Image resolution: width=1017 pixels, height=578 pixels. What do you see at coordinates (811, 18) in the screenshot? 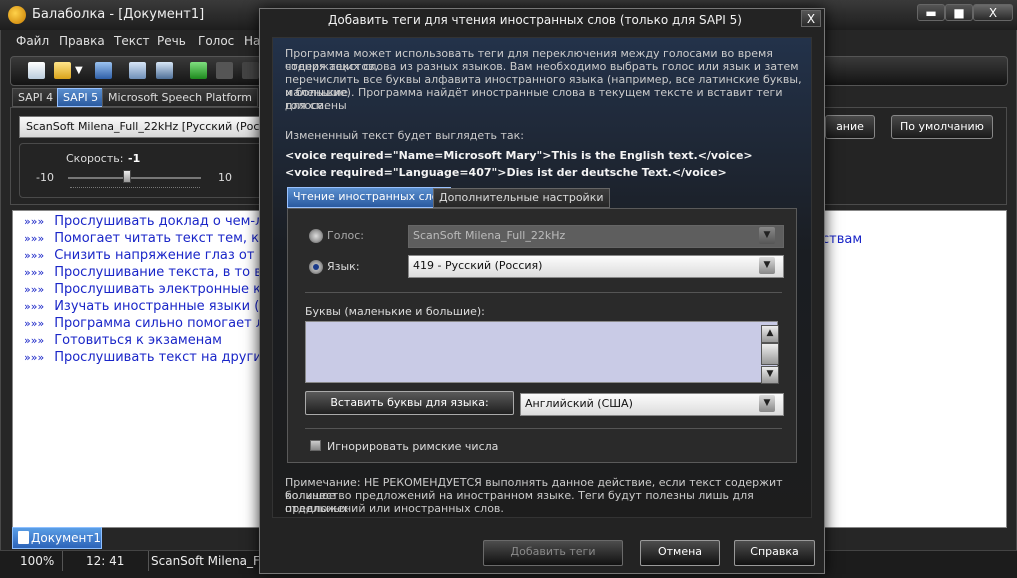
I see `dialog-close-button: X` at bounding box center [811, 18].